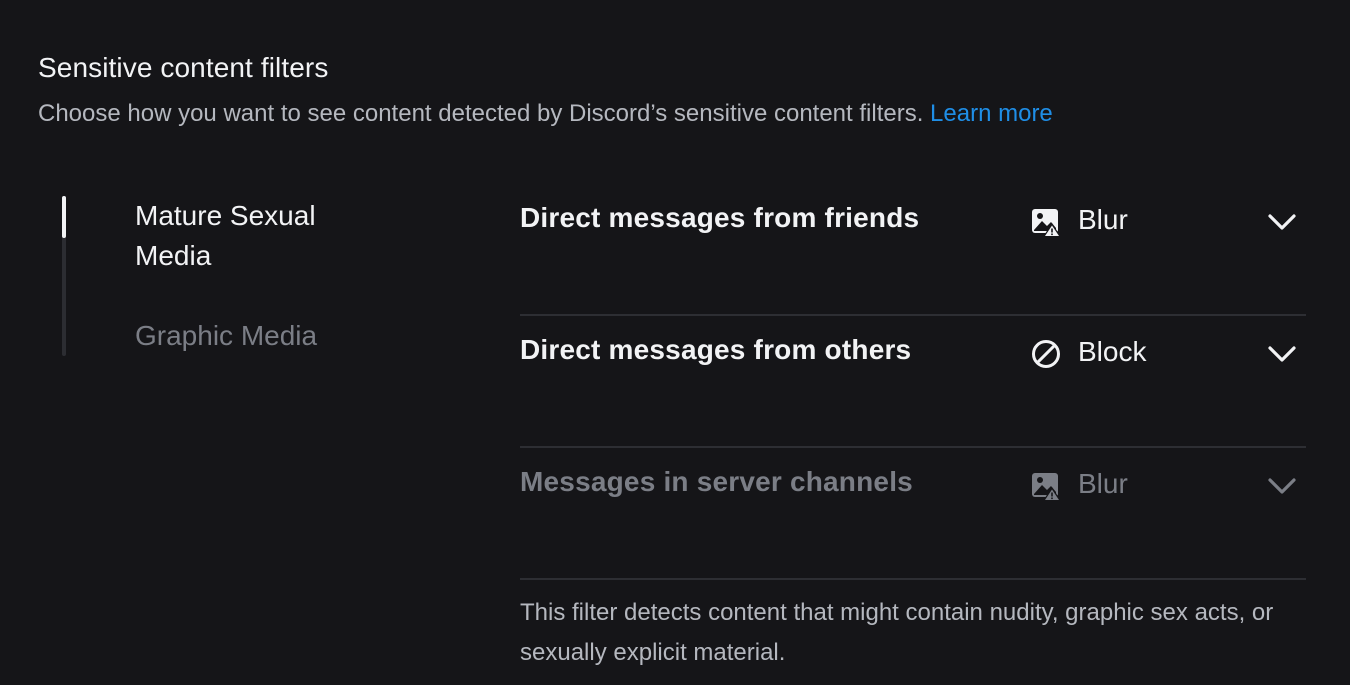  What do you see at coordinates (720, 217) in the screenshot?
I see `row-label: Direct messages from friends` at bounding box center [720, 217].